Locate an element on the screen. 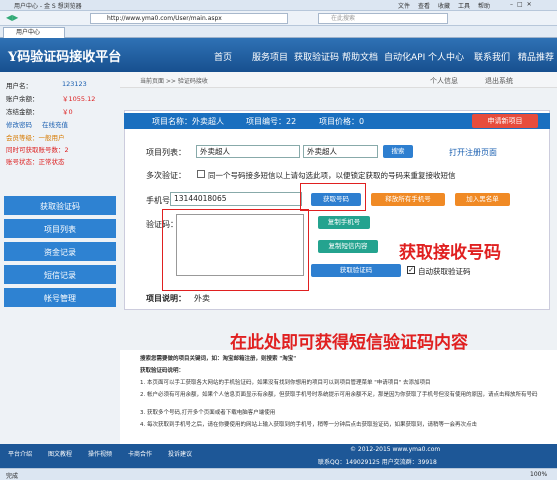  footer-link: 操作视频 is located at coordinates (100, 453).